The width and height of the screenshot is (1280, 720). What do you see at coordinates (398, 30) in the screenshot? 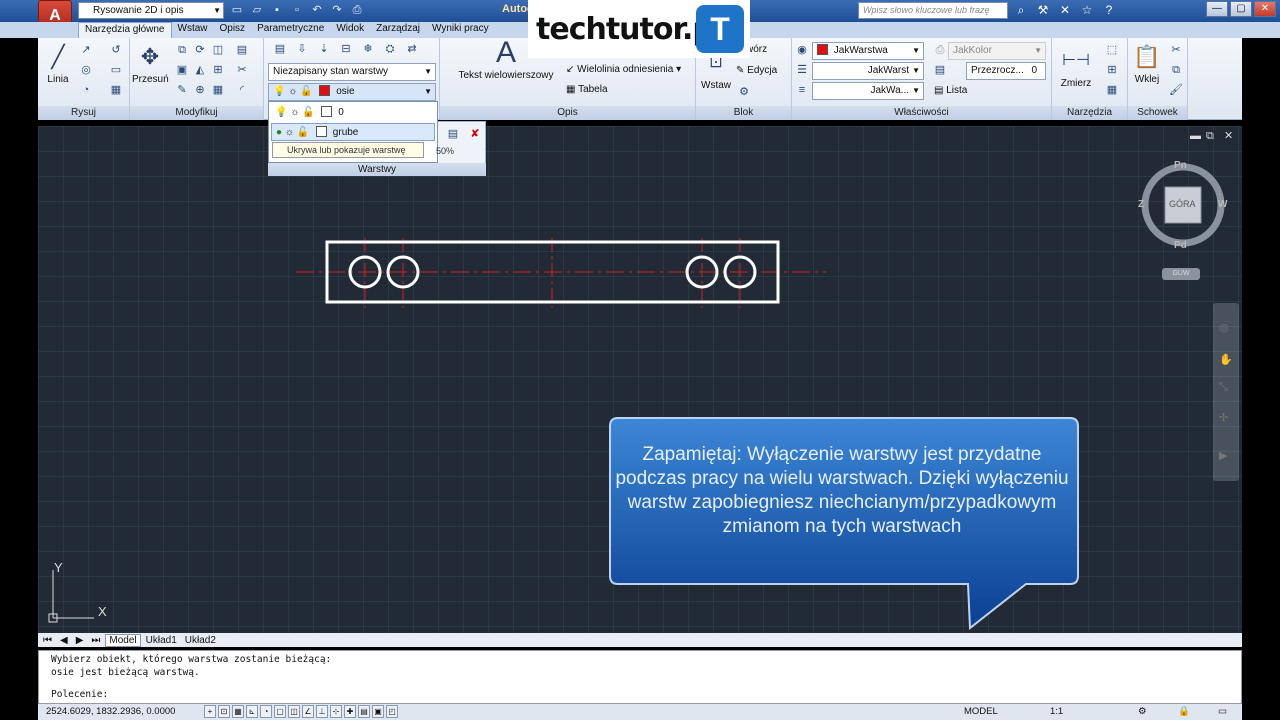
I see `tab-manage: Zarządzaj` at bounding box center [398, 30].